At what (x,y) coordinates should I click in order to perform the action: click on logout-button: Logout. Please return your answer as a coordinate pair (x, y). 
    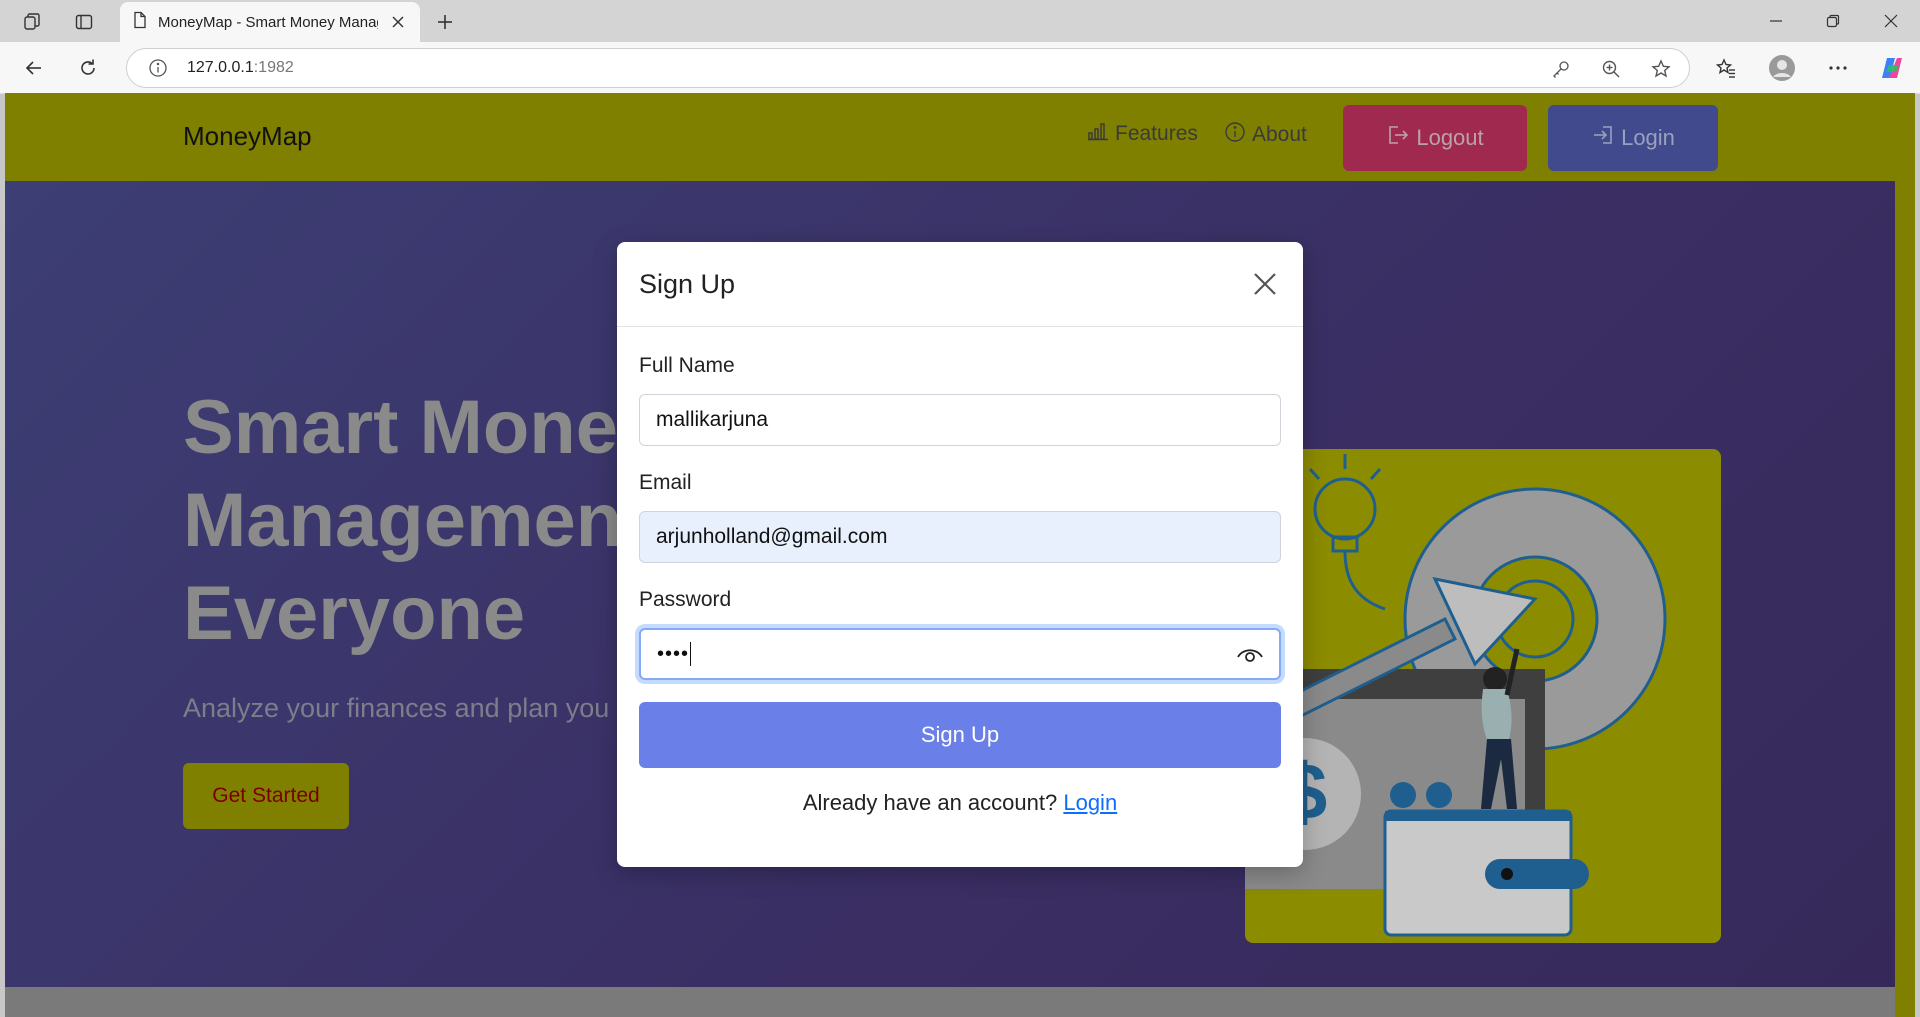
    Looking at the image, I should click on (1435, 138).